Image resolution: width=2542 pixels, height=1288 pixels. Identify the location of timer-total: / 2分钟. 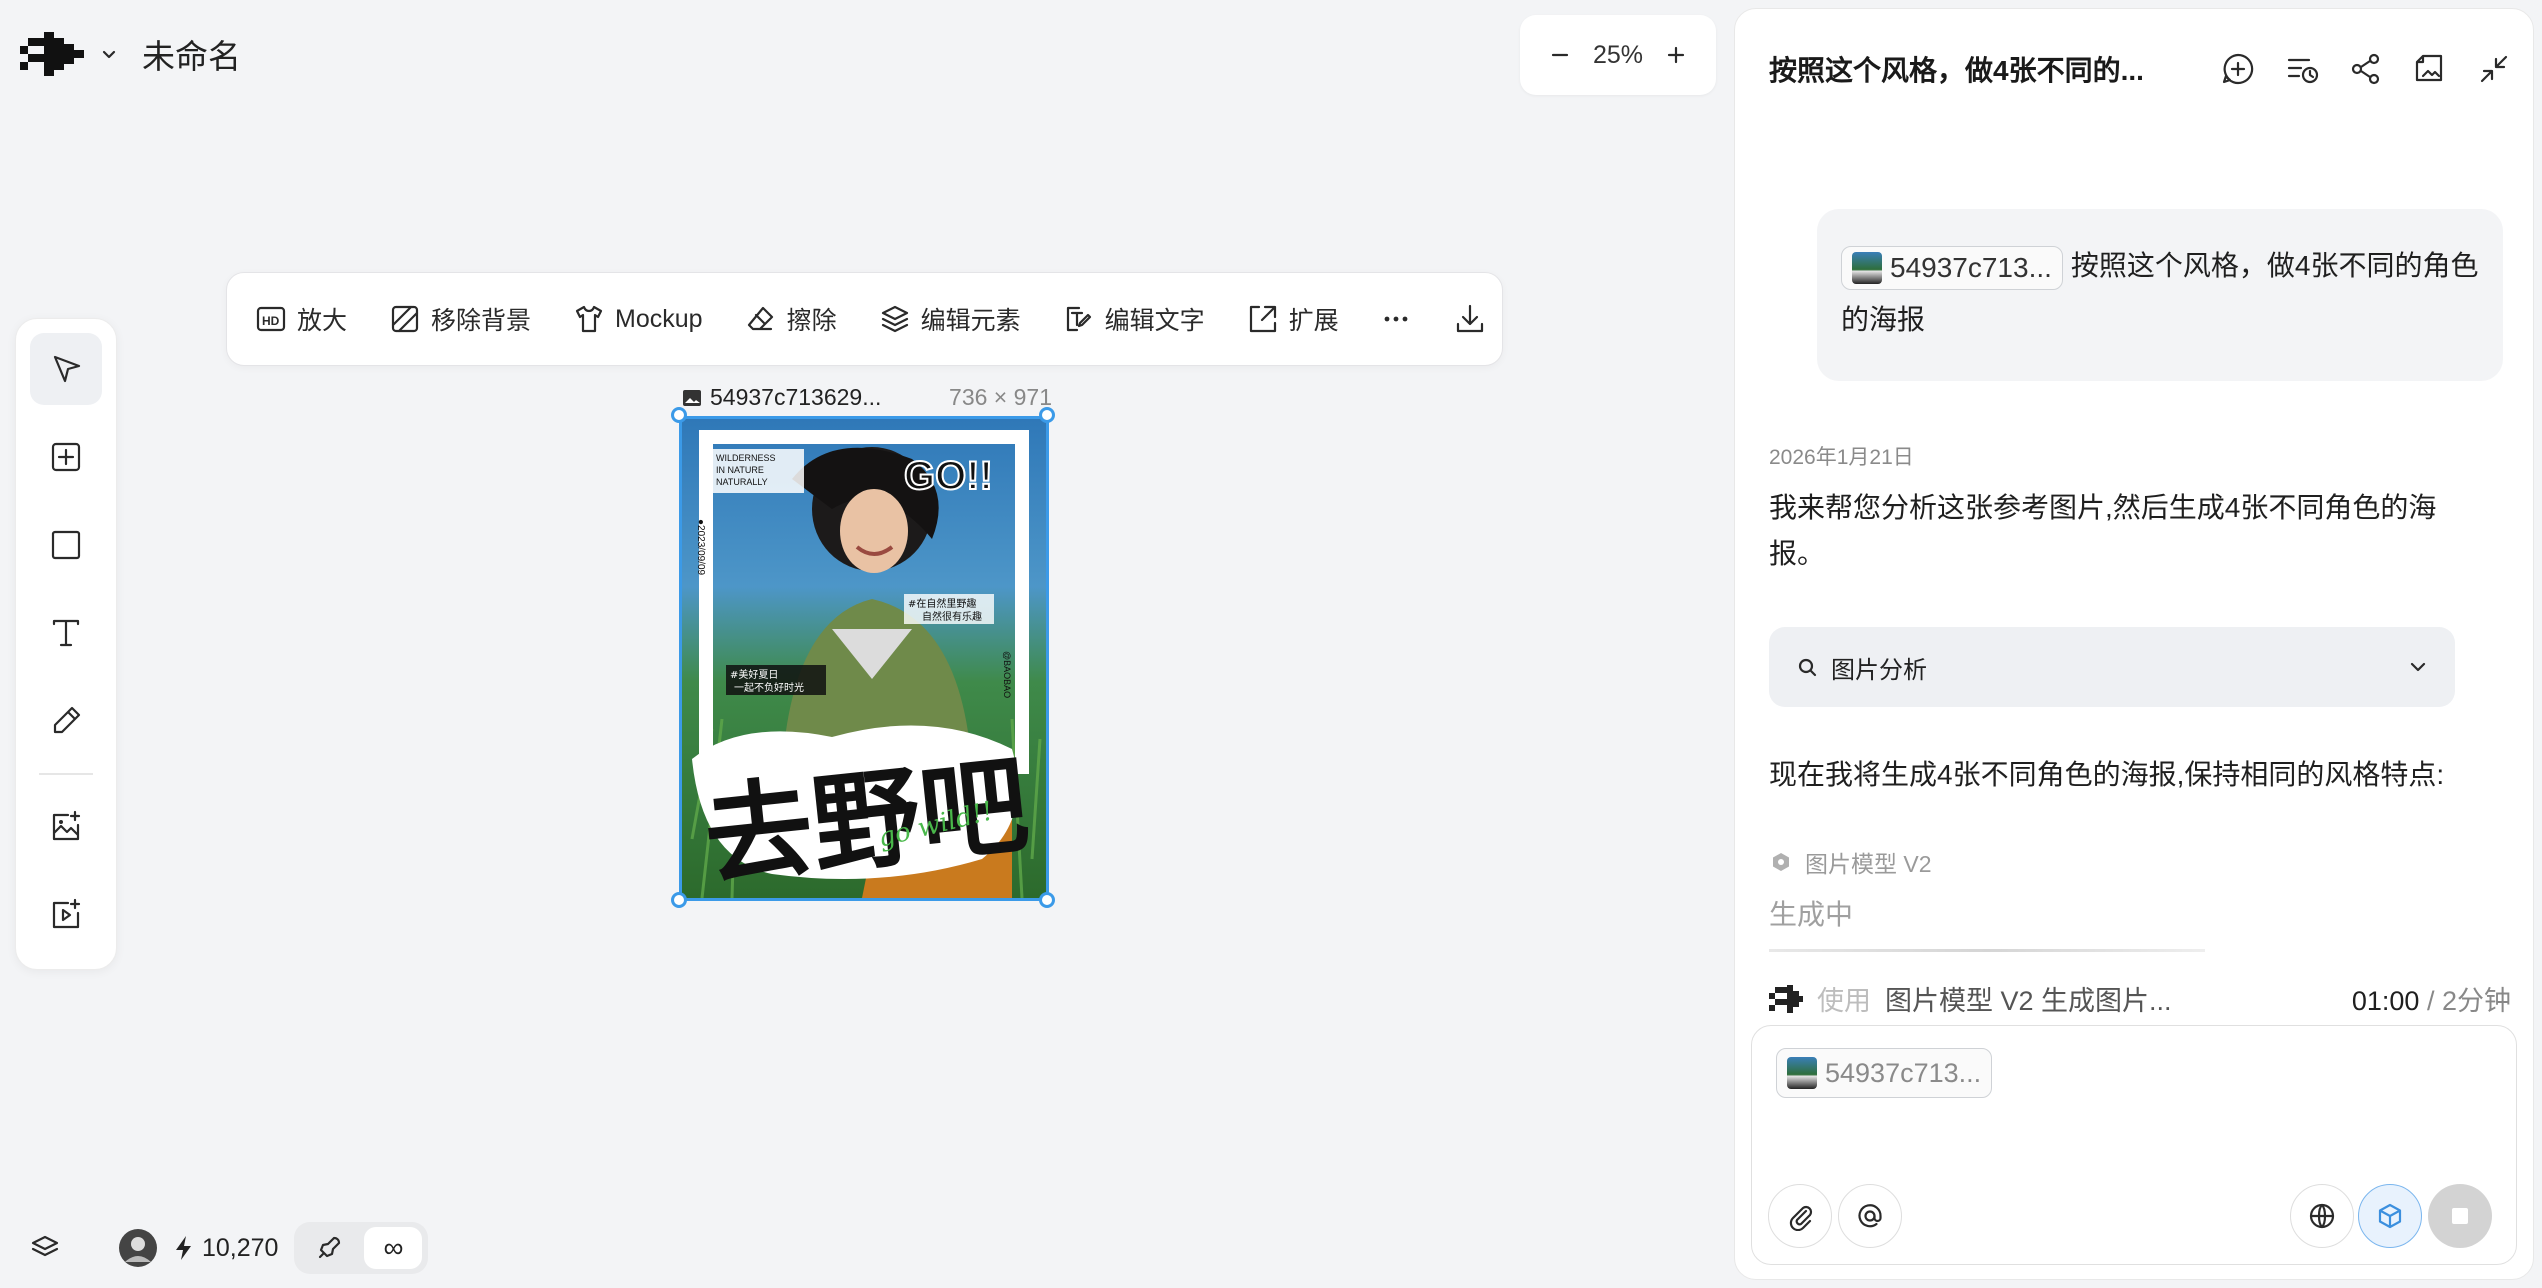
(2468, 1001).